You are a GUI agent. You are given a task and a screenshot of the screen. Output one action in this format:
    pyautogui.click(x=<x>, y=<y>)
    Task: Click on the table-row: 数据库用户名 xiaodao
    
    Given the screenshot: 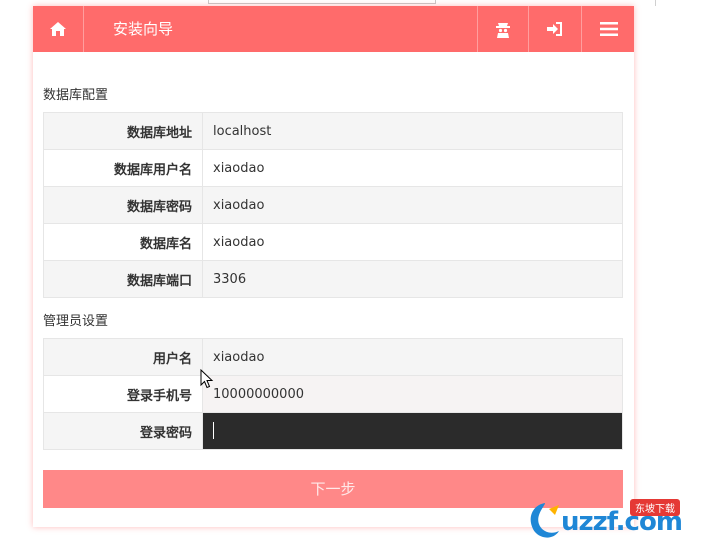 What is the action you would take?
    pyautogui.click(x=333, y=168)
    